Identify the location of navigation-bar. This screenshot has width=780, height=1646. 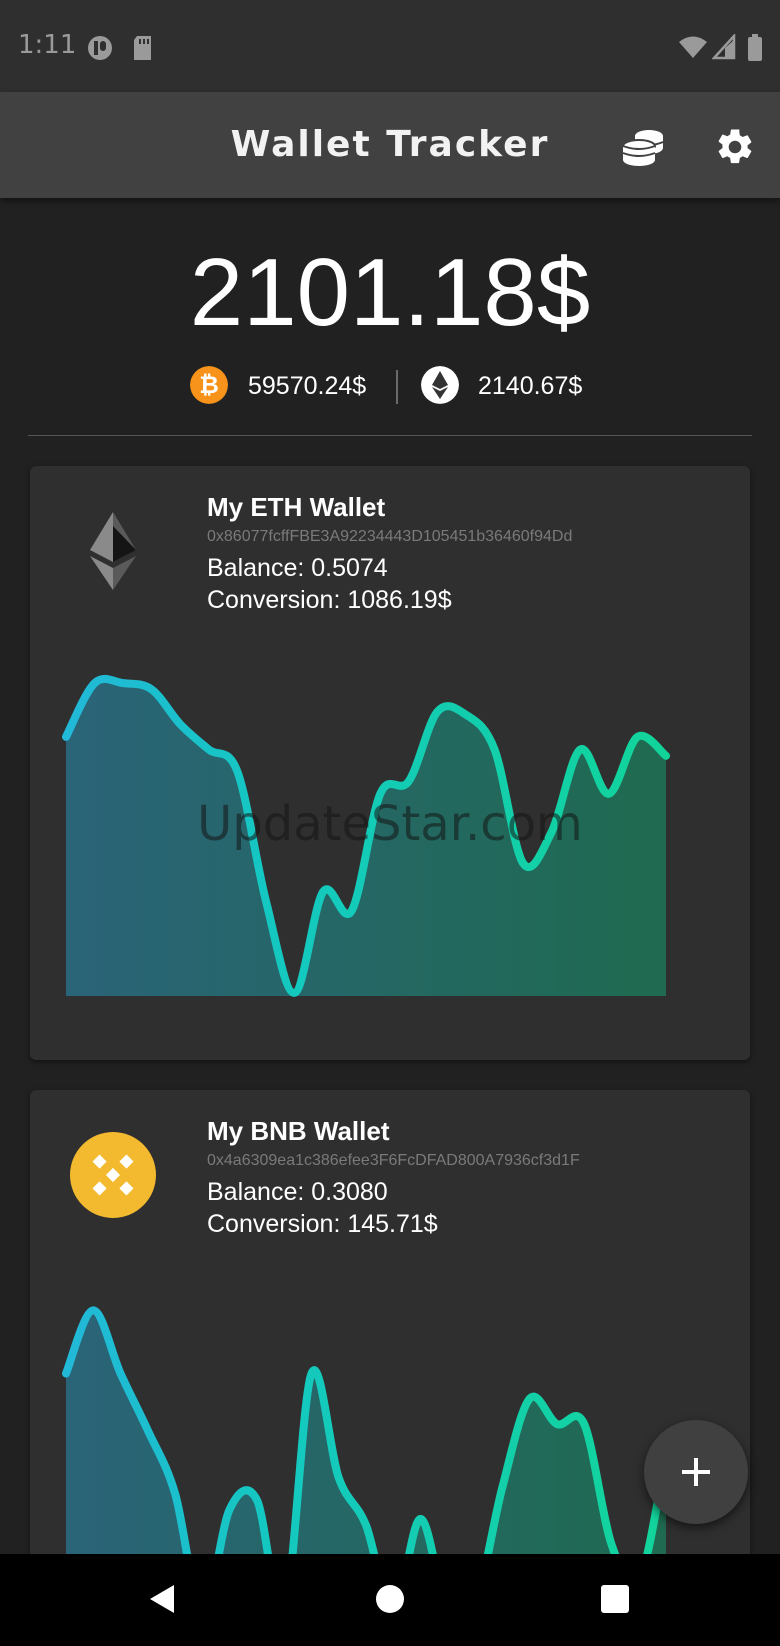
(390, 1600).